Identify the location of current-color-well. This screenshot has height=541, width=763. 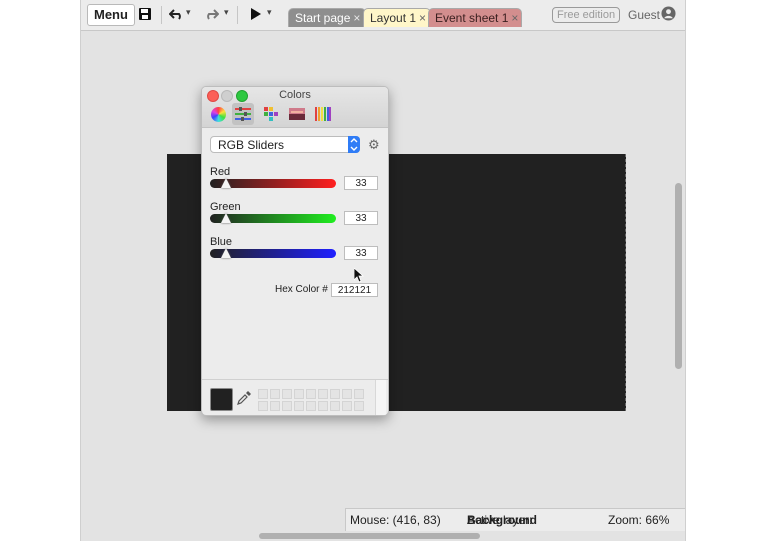
(221, 399).